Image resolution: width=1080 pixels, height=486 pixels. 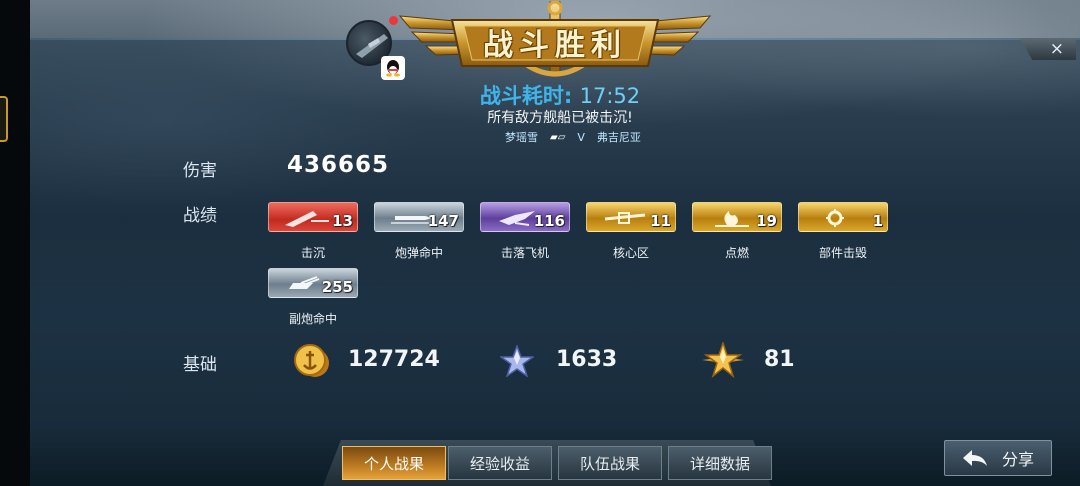 I want to click on achievement-label: 炮弹命中, so click(x=418, y=253).